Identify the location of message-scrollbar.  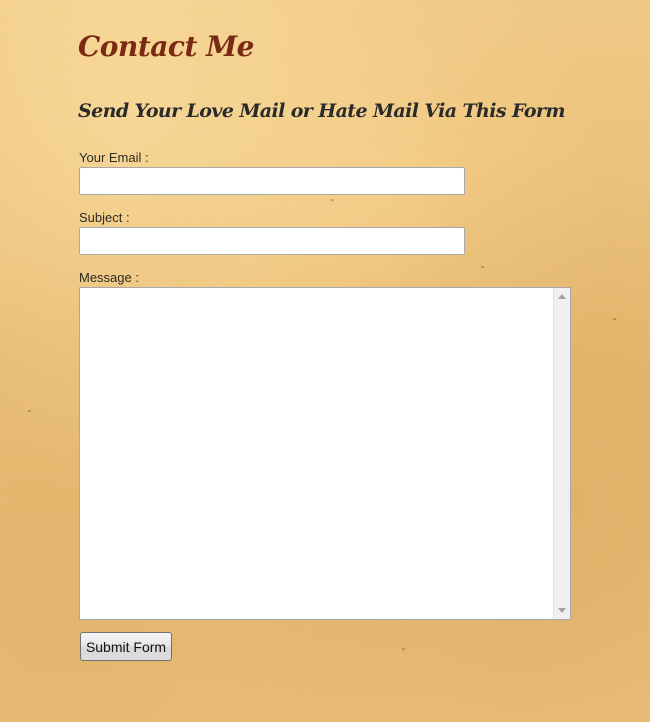
(561, 453).